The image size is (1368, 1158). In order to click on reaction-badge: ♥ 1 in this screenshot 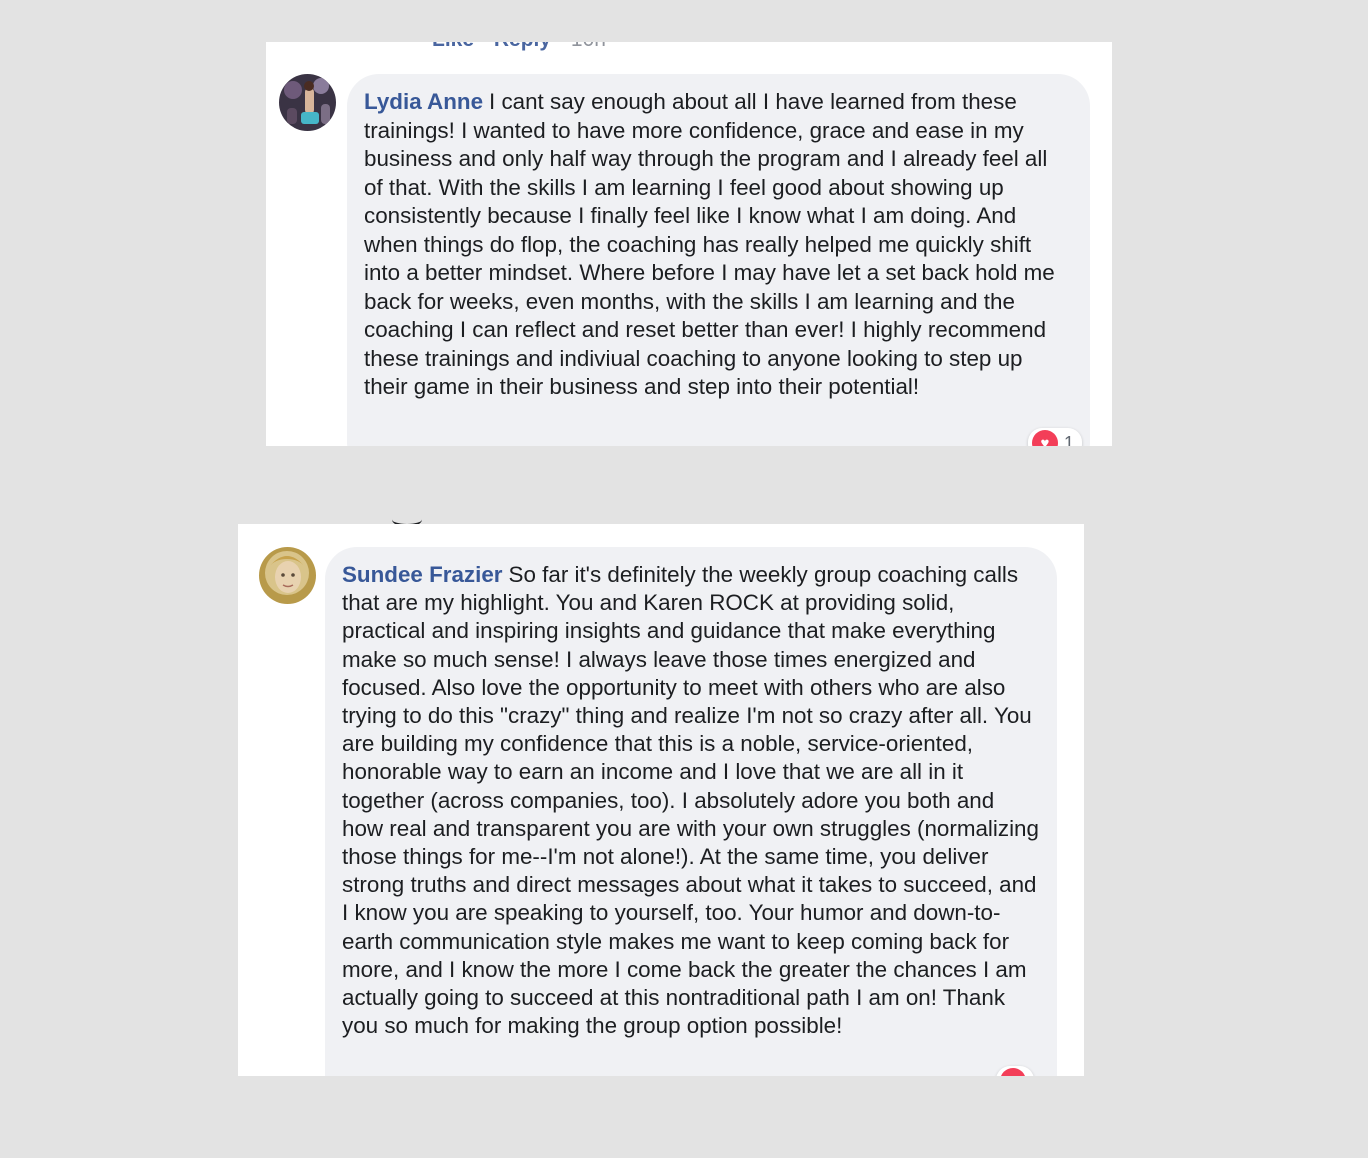, I will do `click(1055, 437)`.